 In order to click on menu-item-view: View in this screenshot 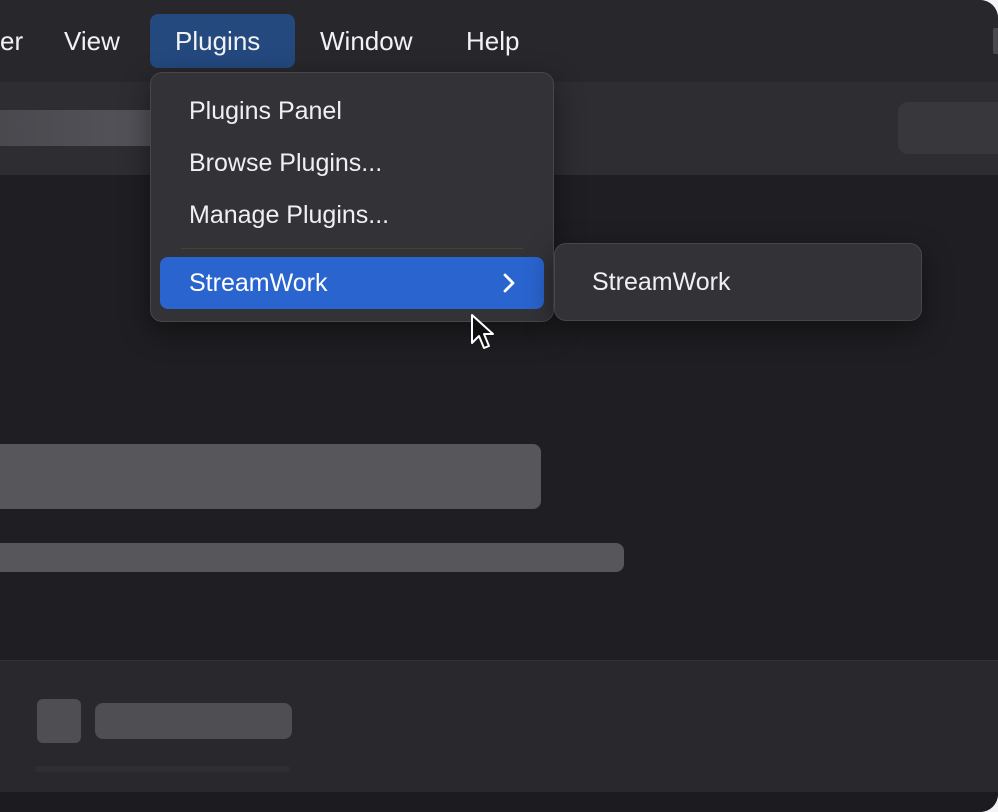, I will do `click(92, 41)`.